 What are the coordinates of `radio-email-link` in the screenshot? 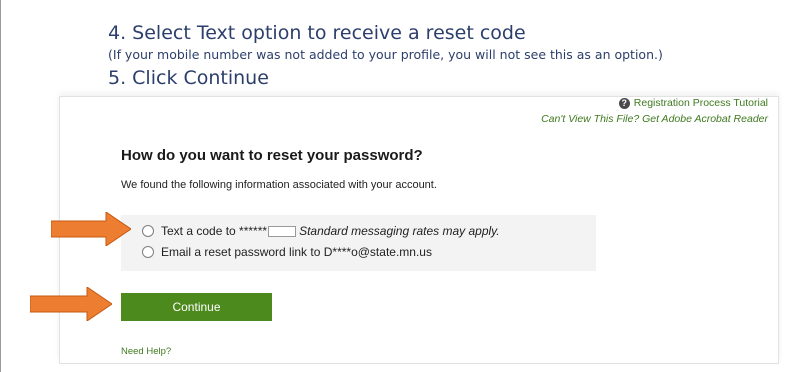 It's located at (148, 252).